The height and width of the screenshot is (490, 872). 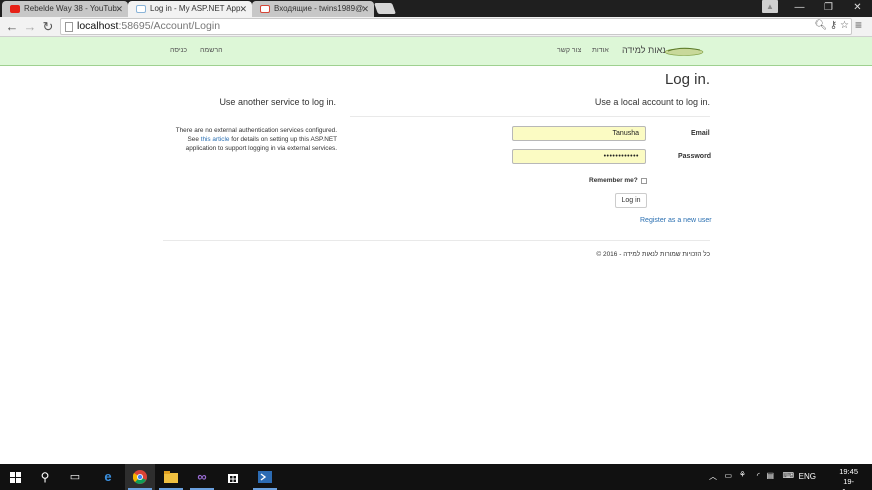 I want to click on tab-login: Log in - My ASP.NET App ✕, so click(x=190, y=9).